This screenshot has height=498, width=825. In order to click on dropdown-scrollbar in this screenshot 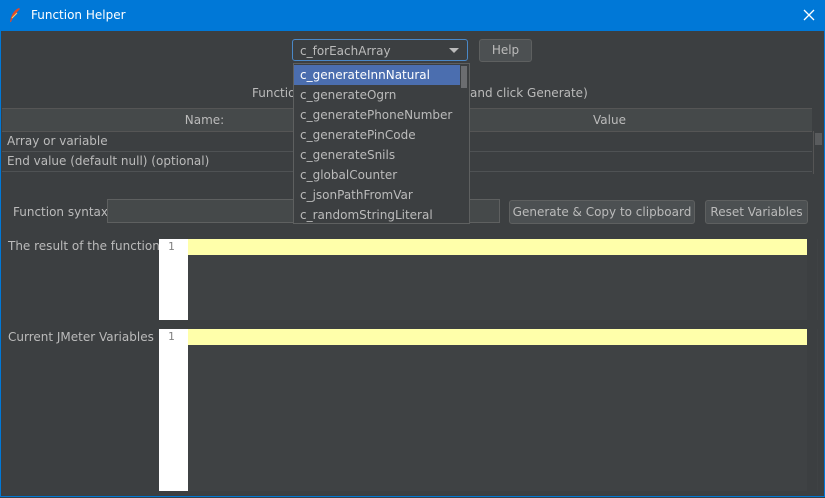, I will do `click(464, 143)`.